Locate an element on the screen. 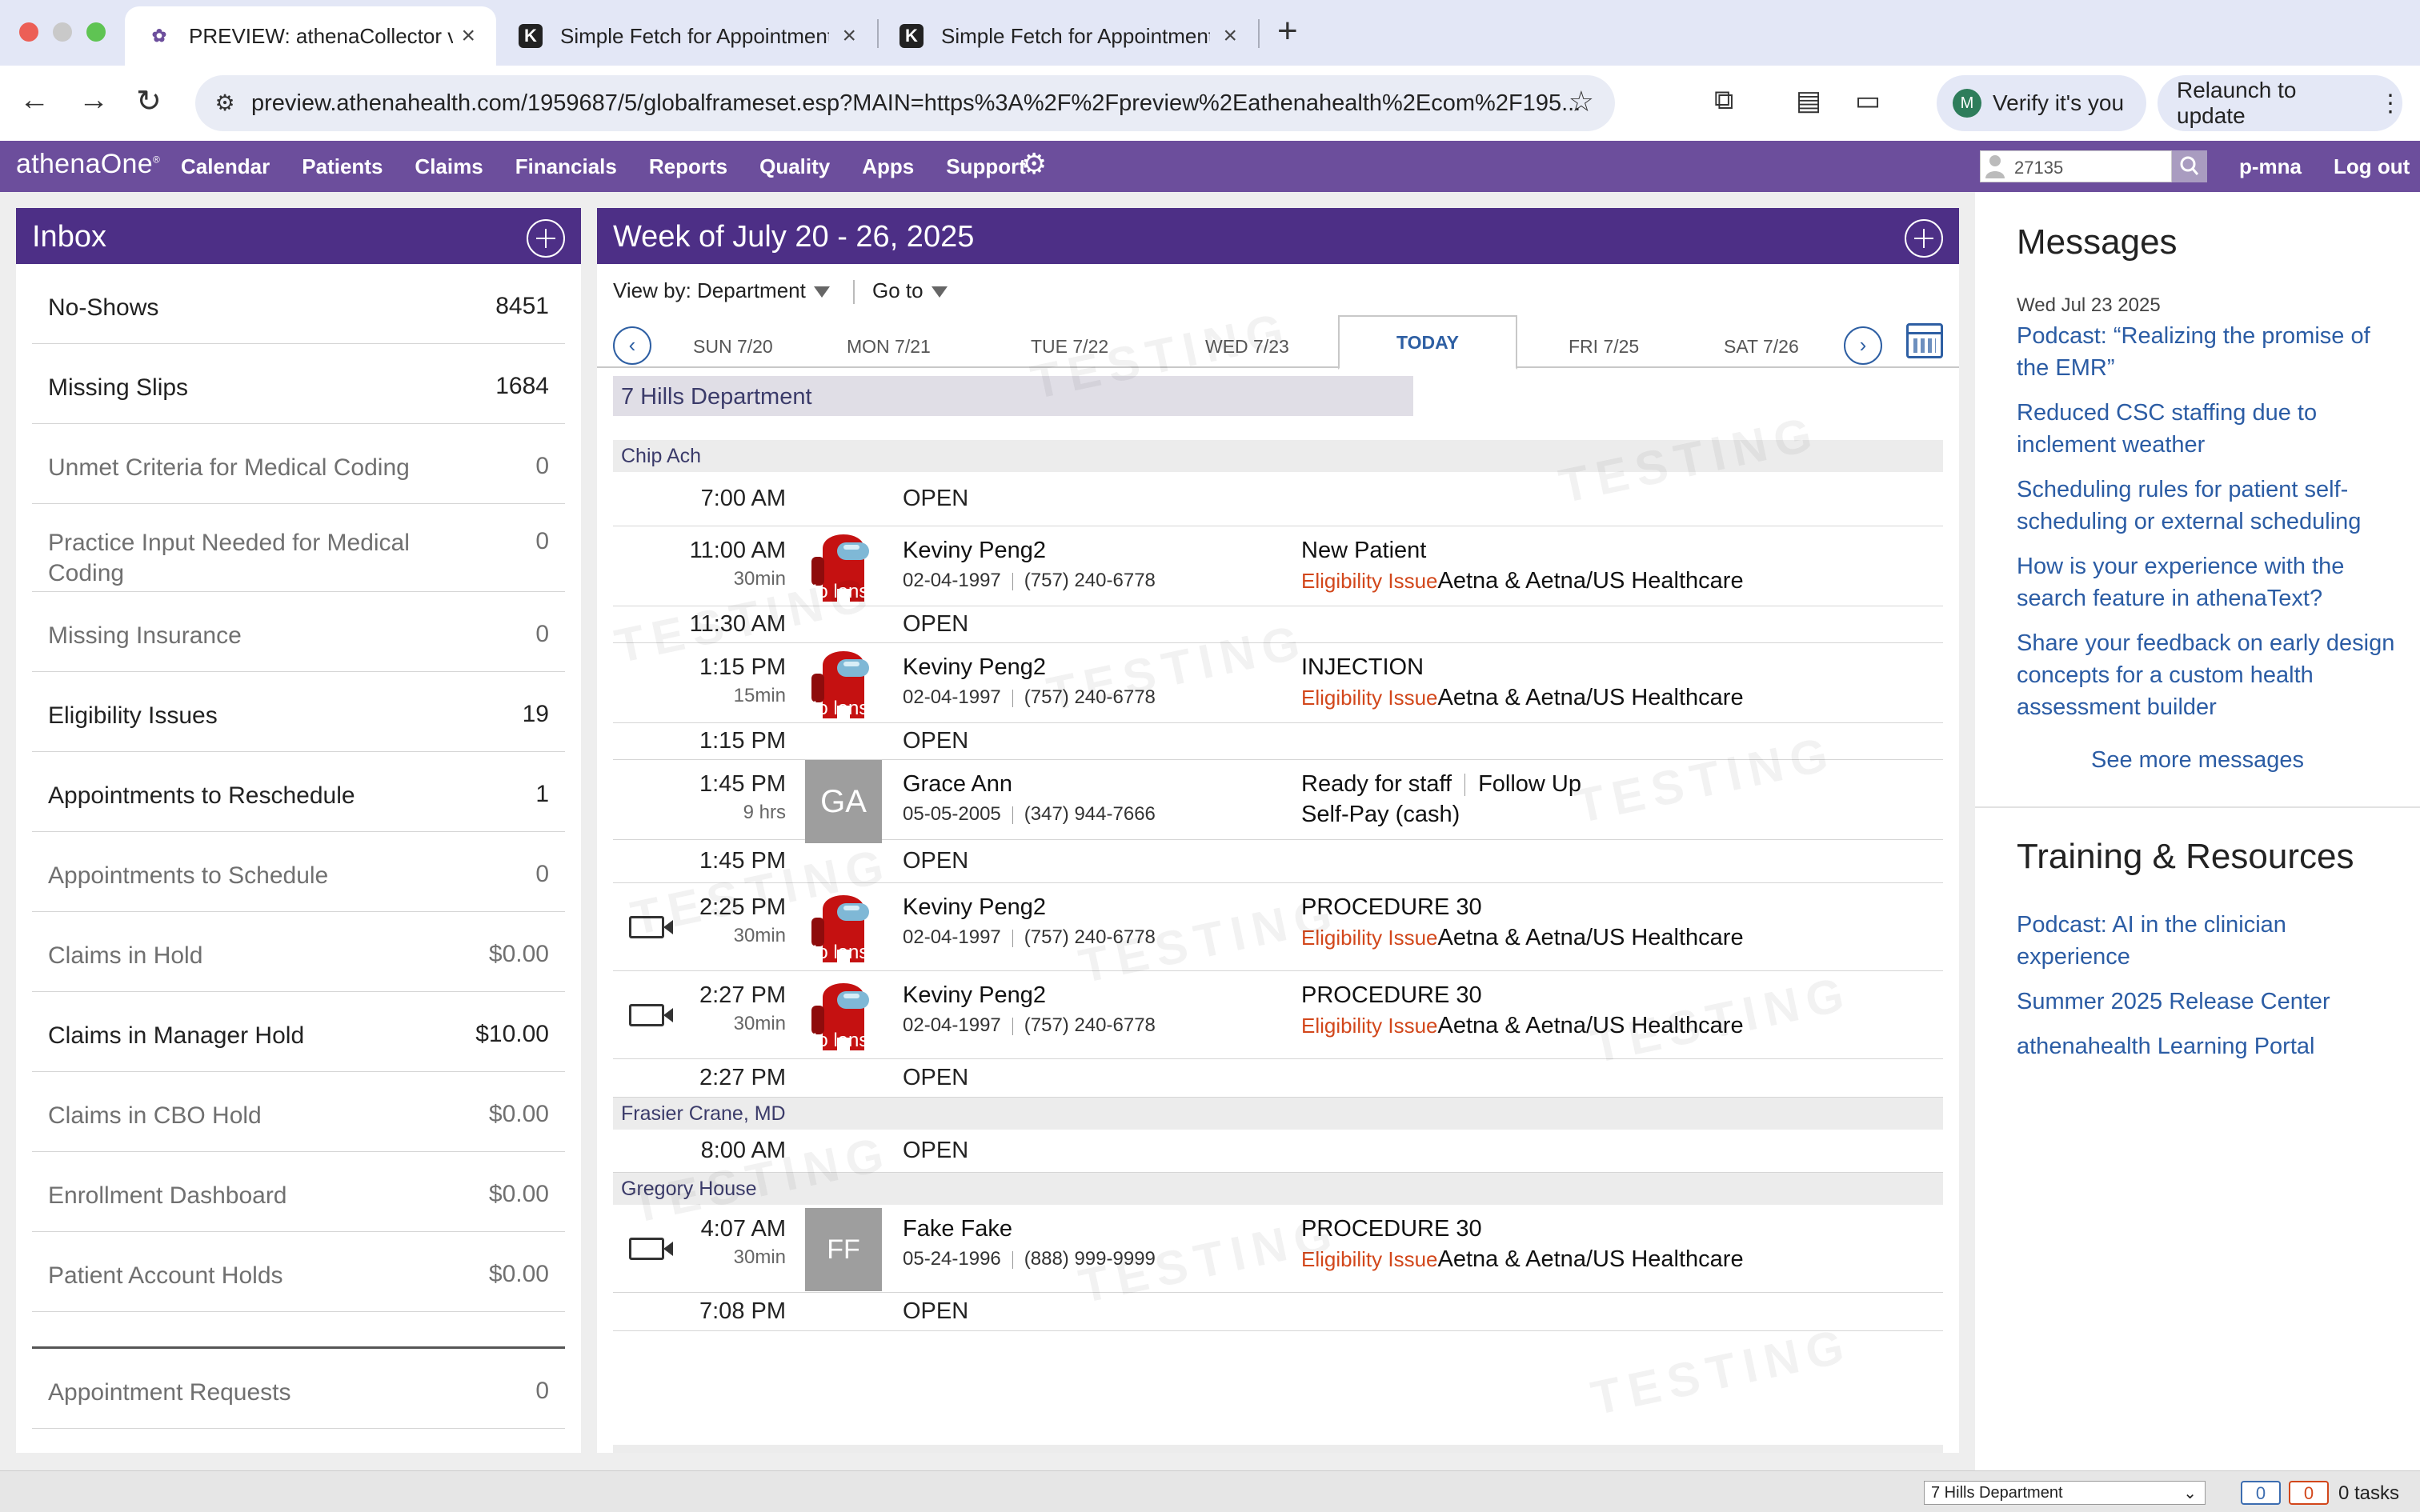 The height and width of the screenshot is (1512, 2420). patient-name: Grace Ann is located at coordinates (957, 784).